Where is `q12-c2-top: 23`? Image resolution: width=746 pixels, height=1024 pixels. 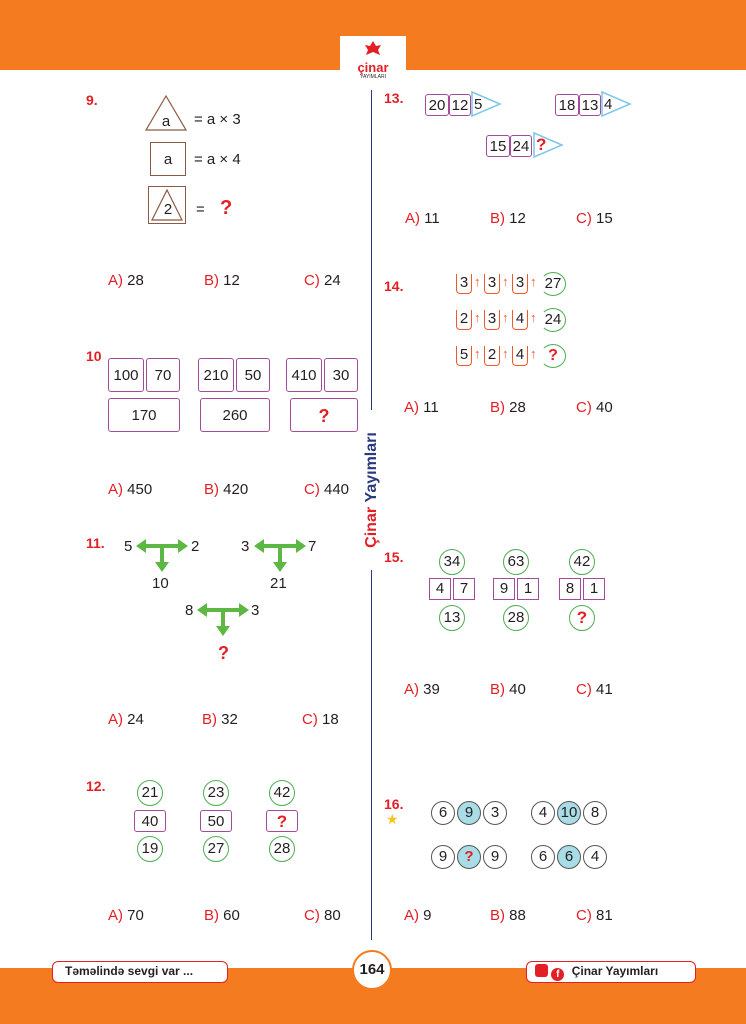 q12-c2-top: 23 is located at coordinates (216, 793).